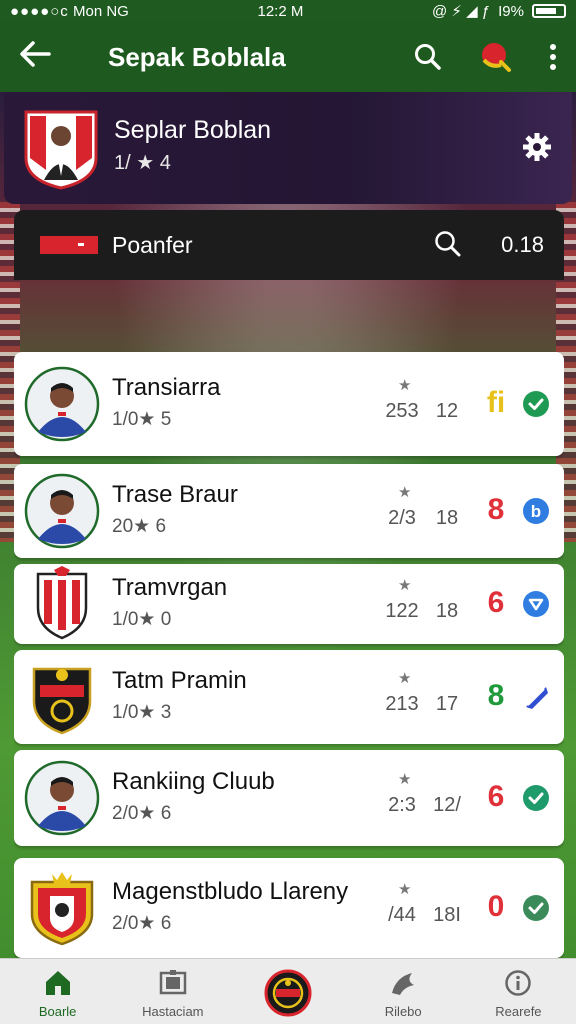 Image resolution: width=576 pixels, height=1024 pixels. I want to click on panel-value: 0.18, so click(522, 244).